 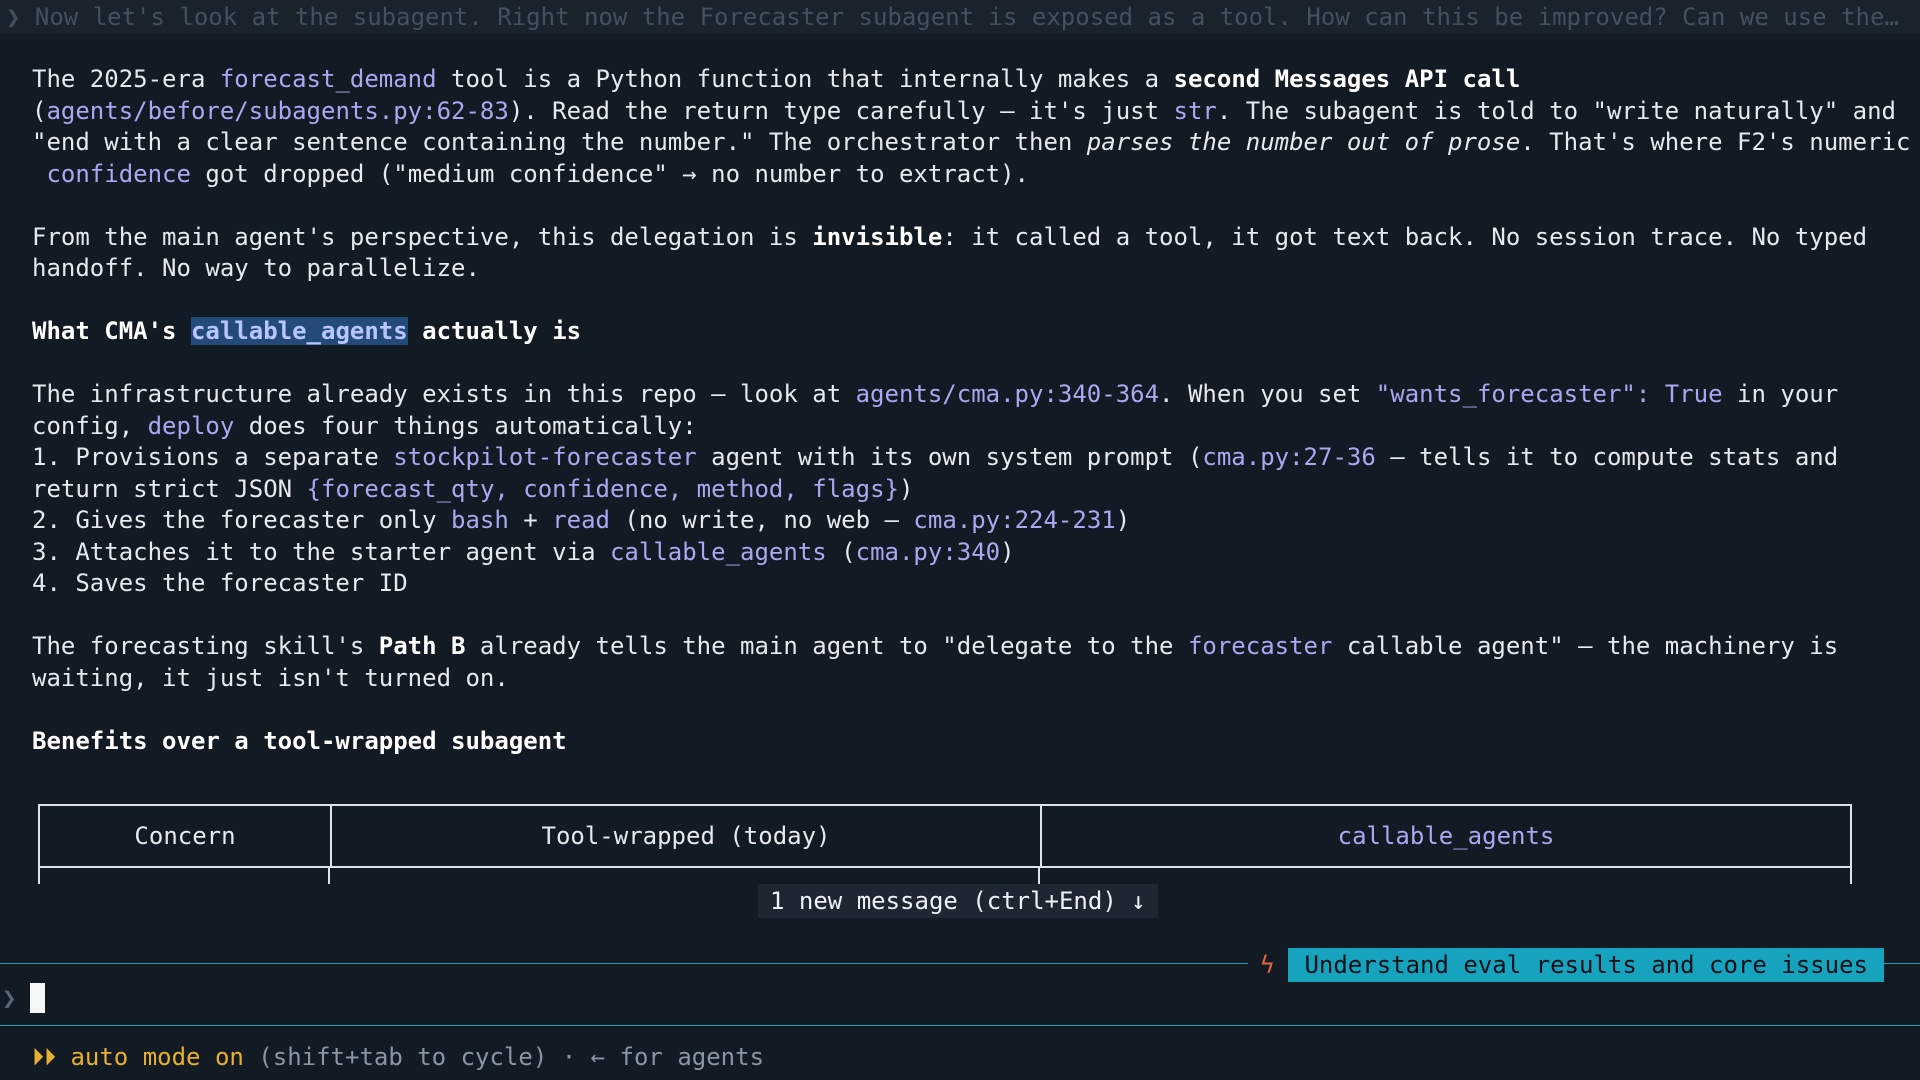 What do you see at coordinates (958, 901) in the screenshot?
I see `new-message-button: 1 new message (ctrl+End) ↓` at bounding box center [958, 901].